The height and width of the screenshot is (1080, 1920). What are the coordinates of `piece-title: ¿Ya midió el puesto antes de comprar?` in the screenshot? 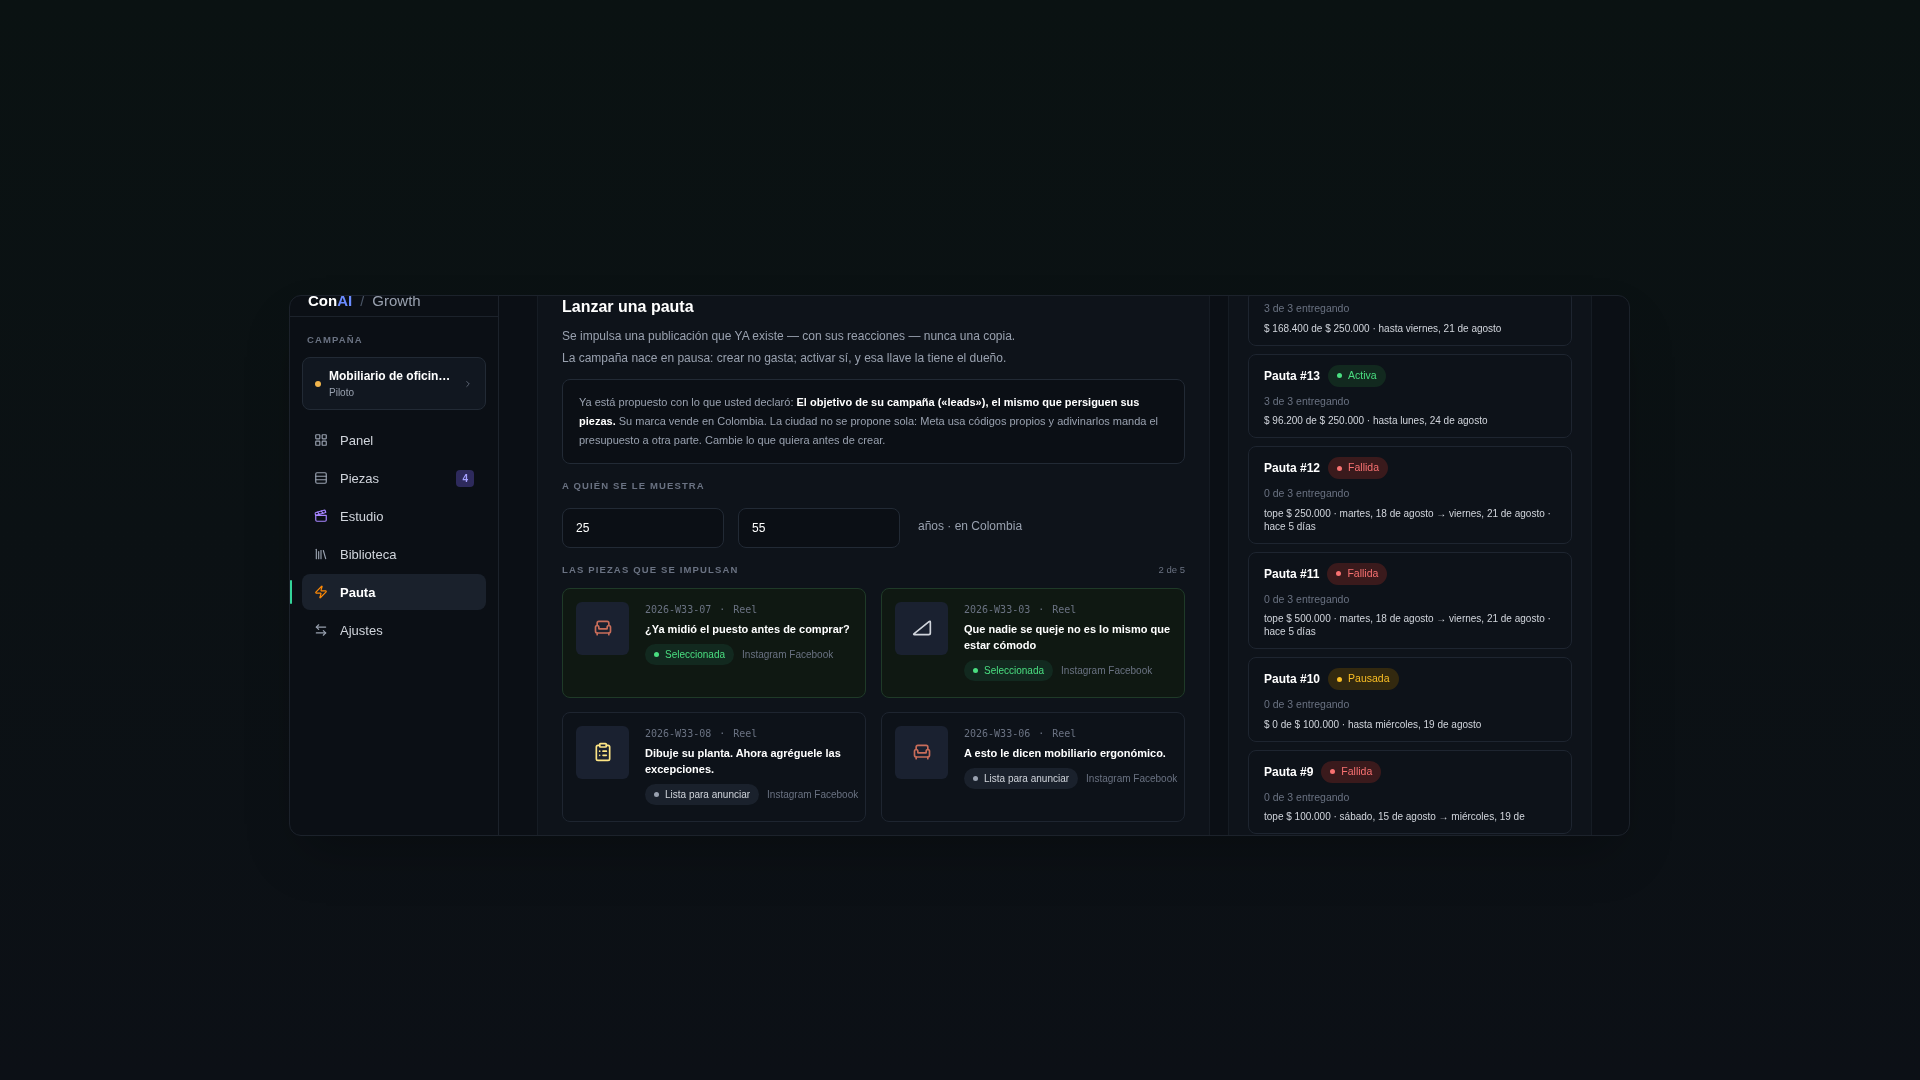 It's located at (747, 629).